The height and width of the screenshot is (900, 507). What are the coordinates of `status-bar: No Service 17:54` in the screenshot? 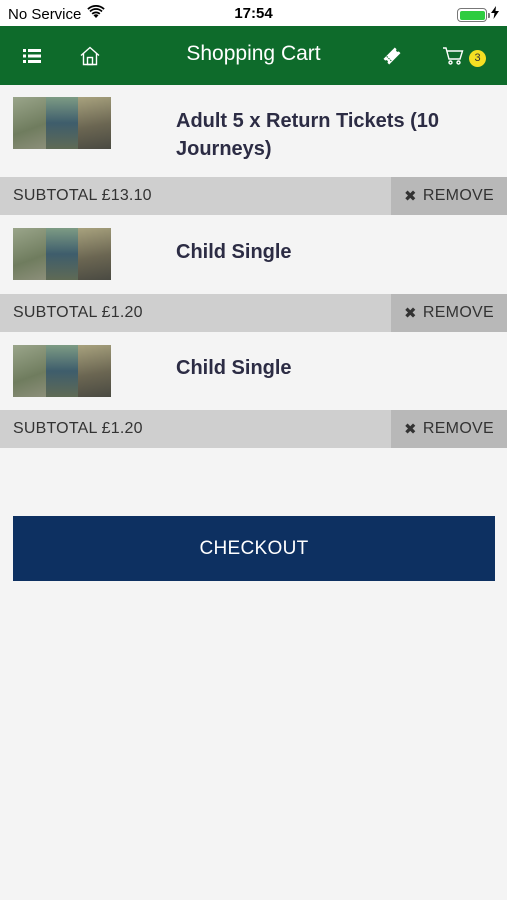 It's located at (253, 13).